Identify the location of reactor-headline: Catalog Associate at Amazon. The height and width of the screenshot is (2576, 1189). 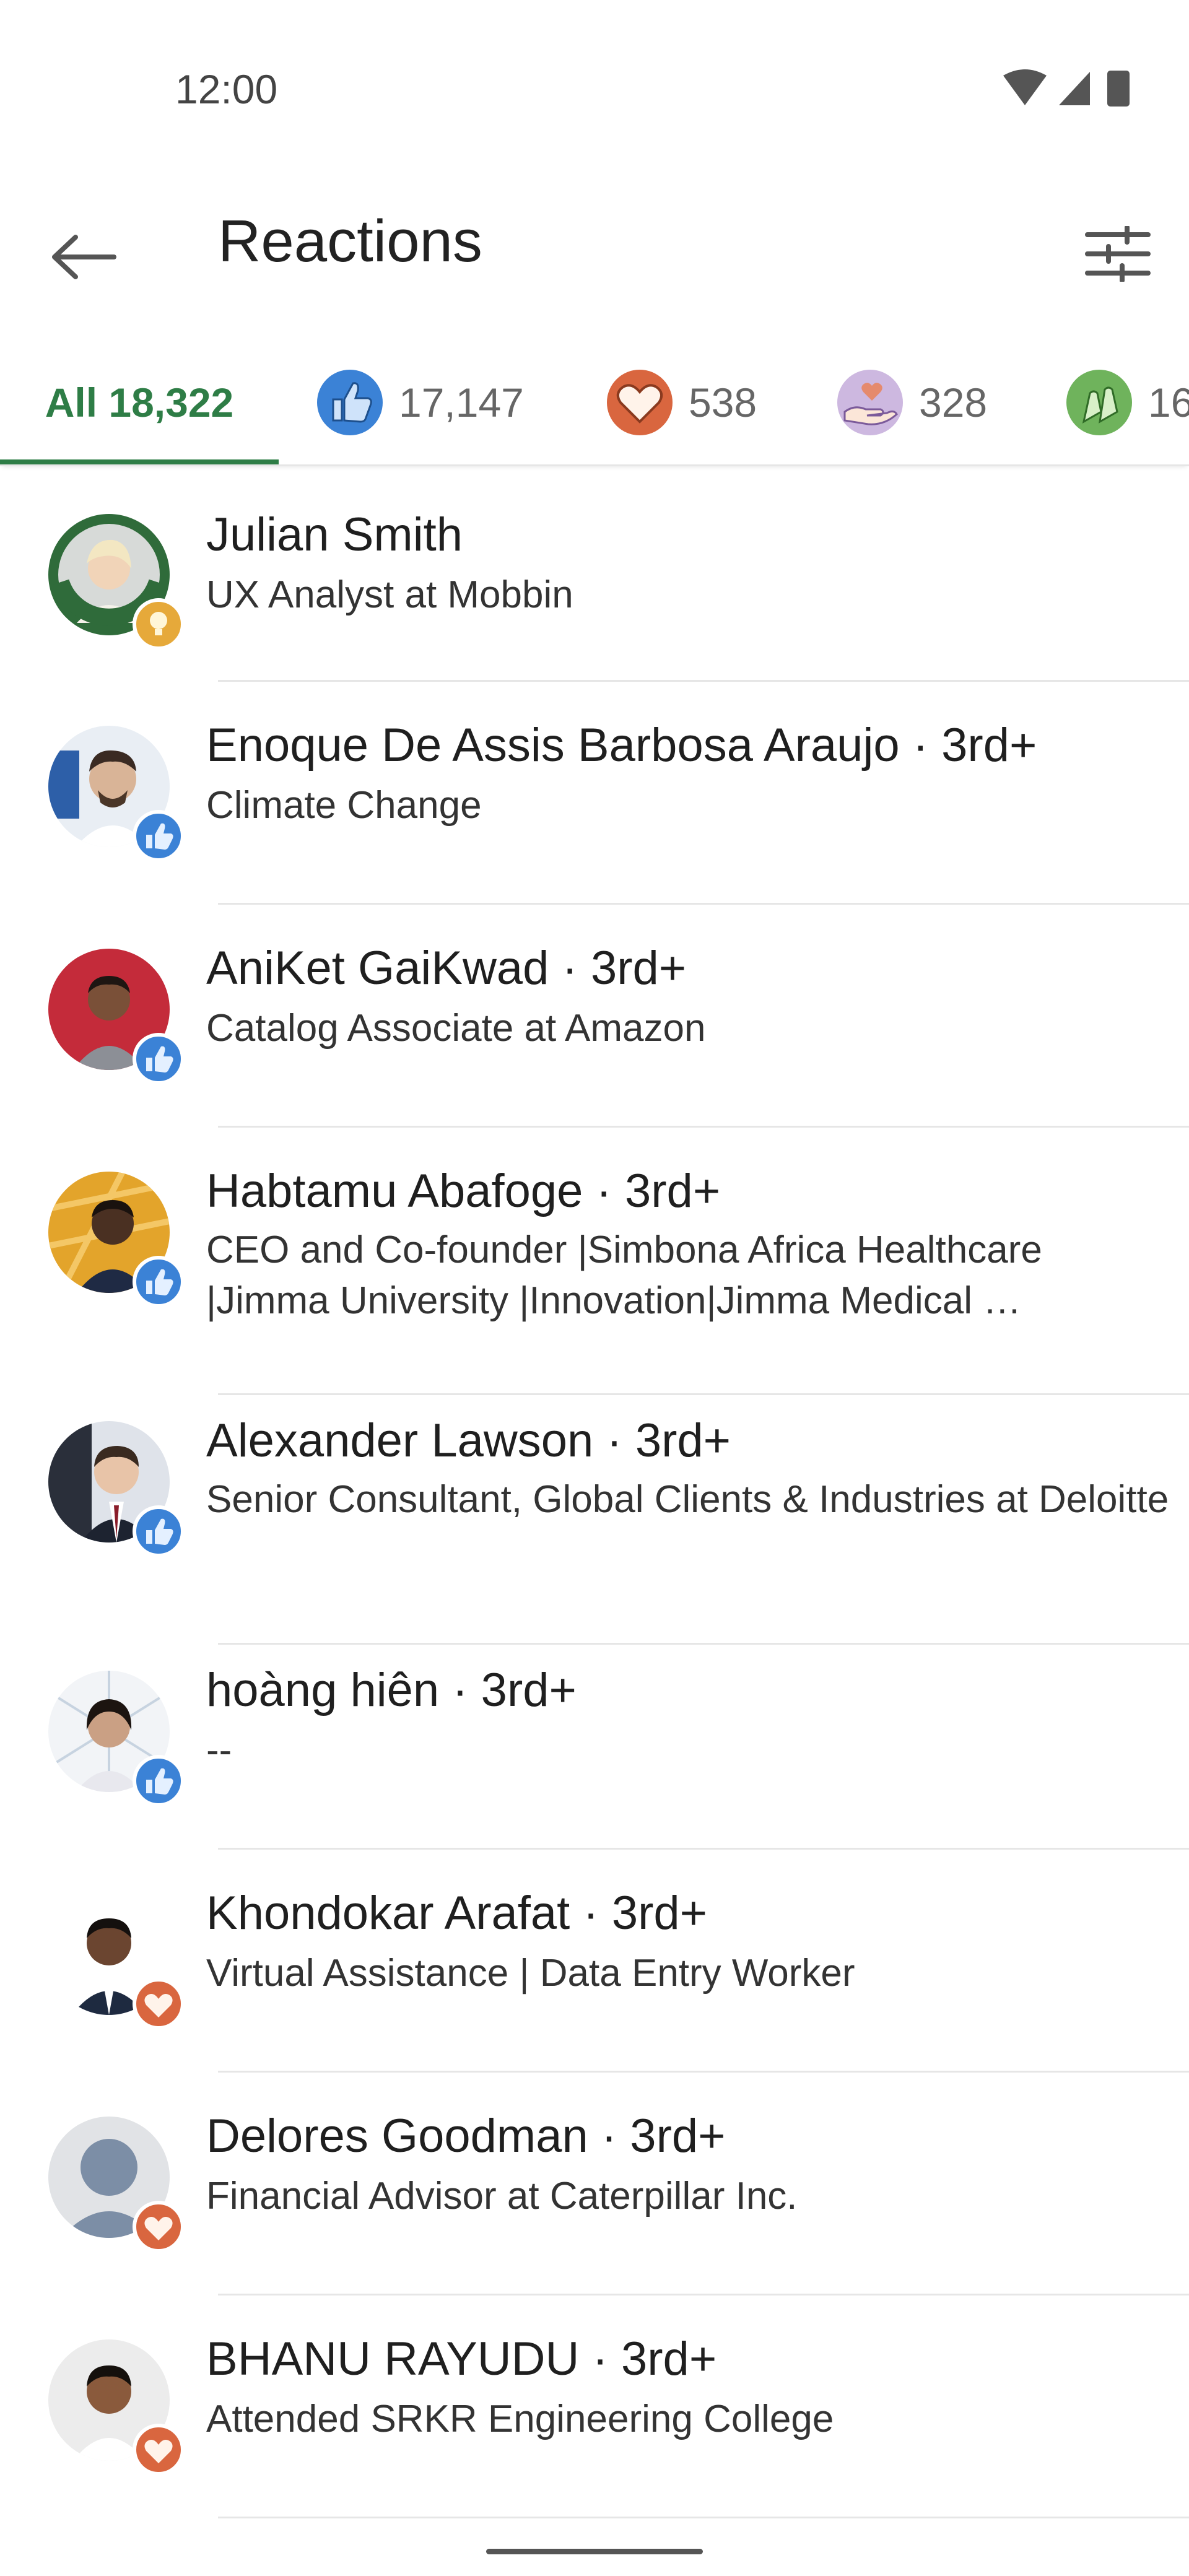
(456, 1028).